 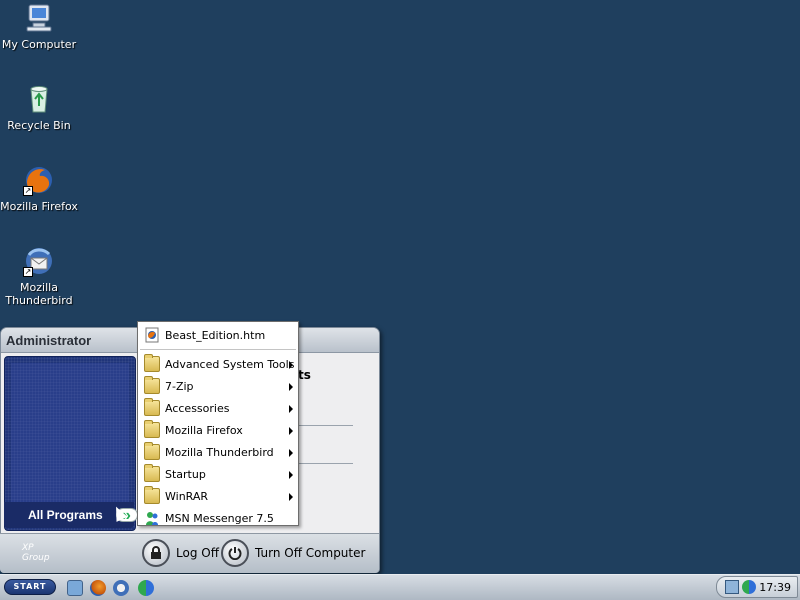 What do you see at coordinates (204, 430) in the screenshot?
I see `menu-item-label: Mozilla Firefox` at bounding box center [204, 430].